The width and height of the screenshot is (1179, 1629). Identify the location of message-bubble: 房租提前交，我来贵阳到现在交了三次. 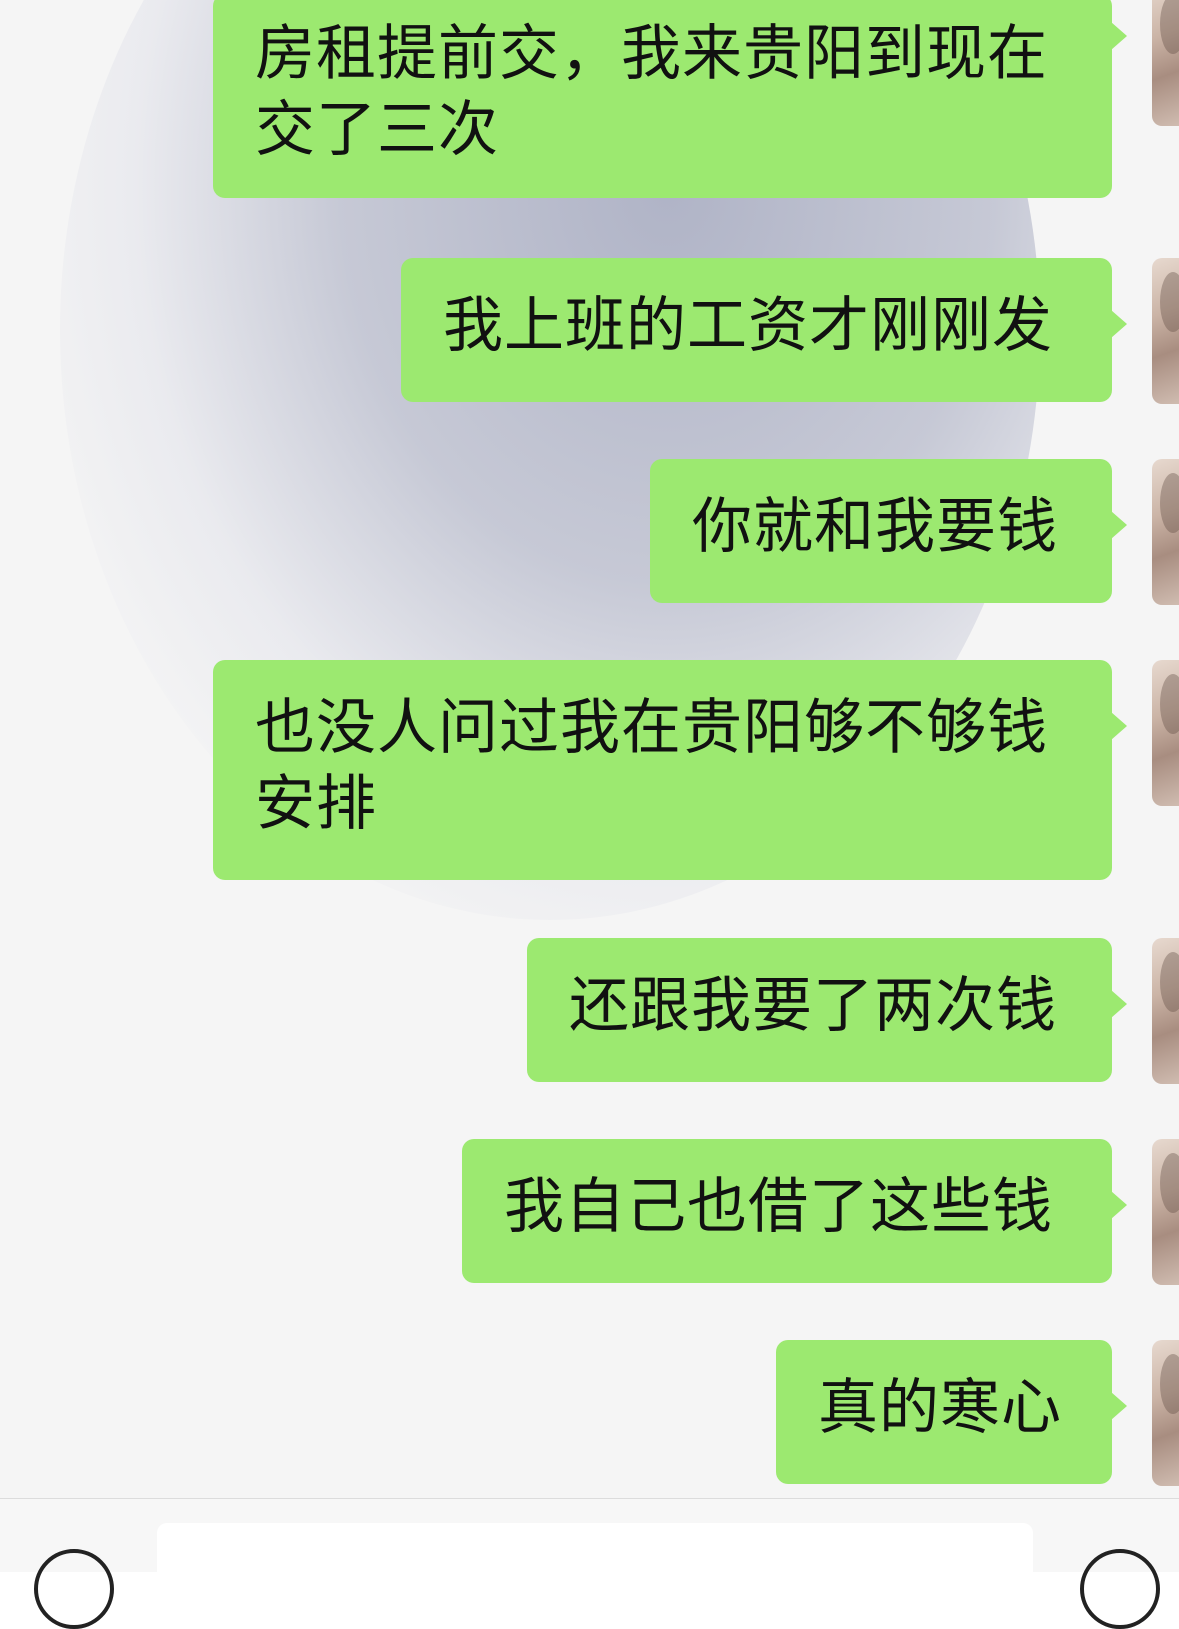
(670, 99).